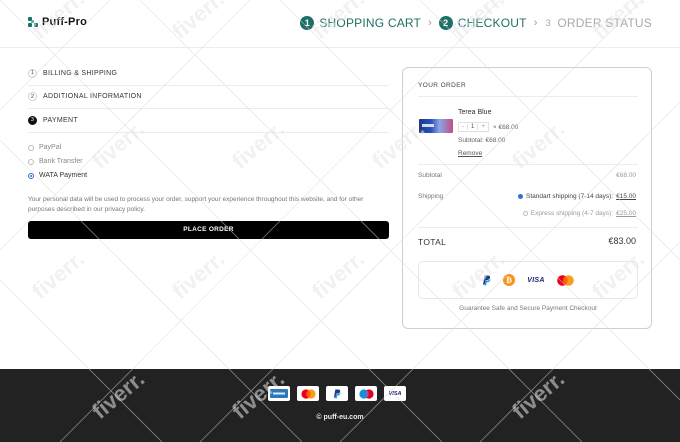 Image resolution: width=680 pixels, height=442 pixels. I want to click on step-checkout: 2 CHECKOUT, so click(482, 23).